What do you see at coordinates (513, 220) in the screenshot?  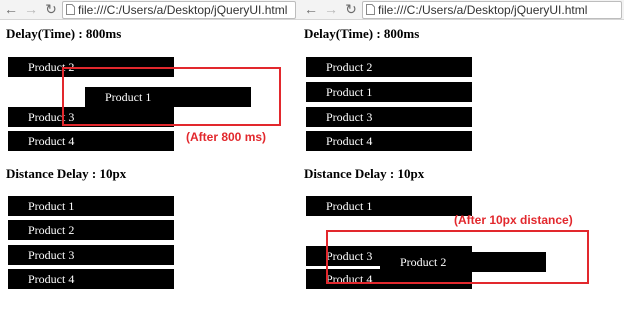 I see `distance-annotation: (After 10px distance)` at bounding box center [513, 220].